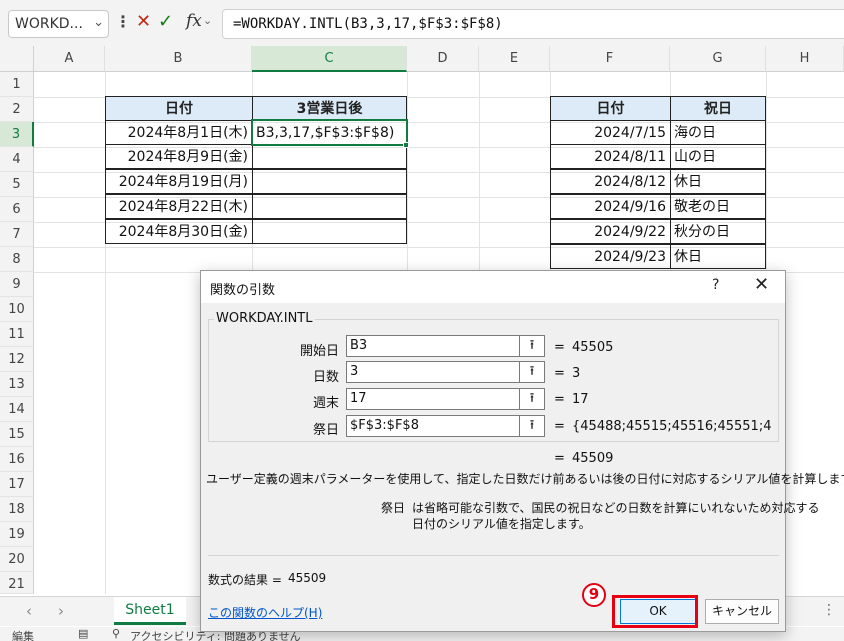 The width and height of the screenshot is (844, 641). I want to click on column-header-e: E, so click(514, 59).